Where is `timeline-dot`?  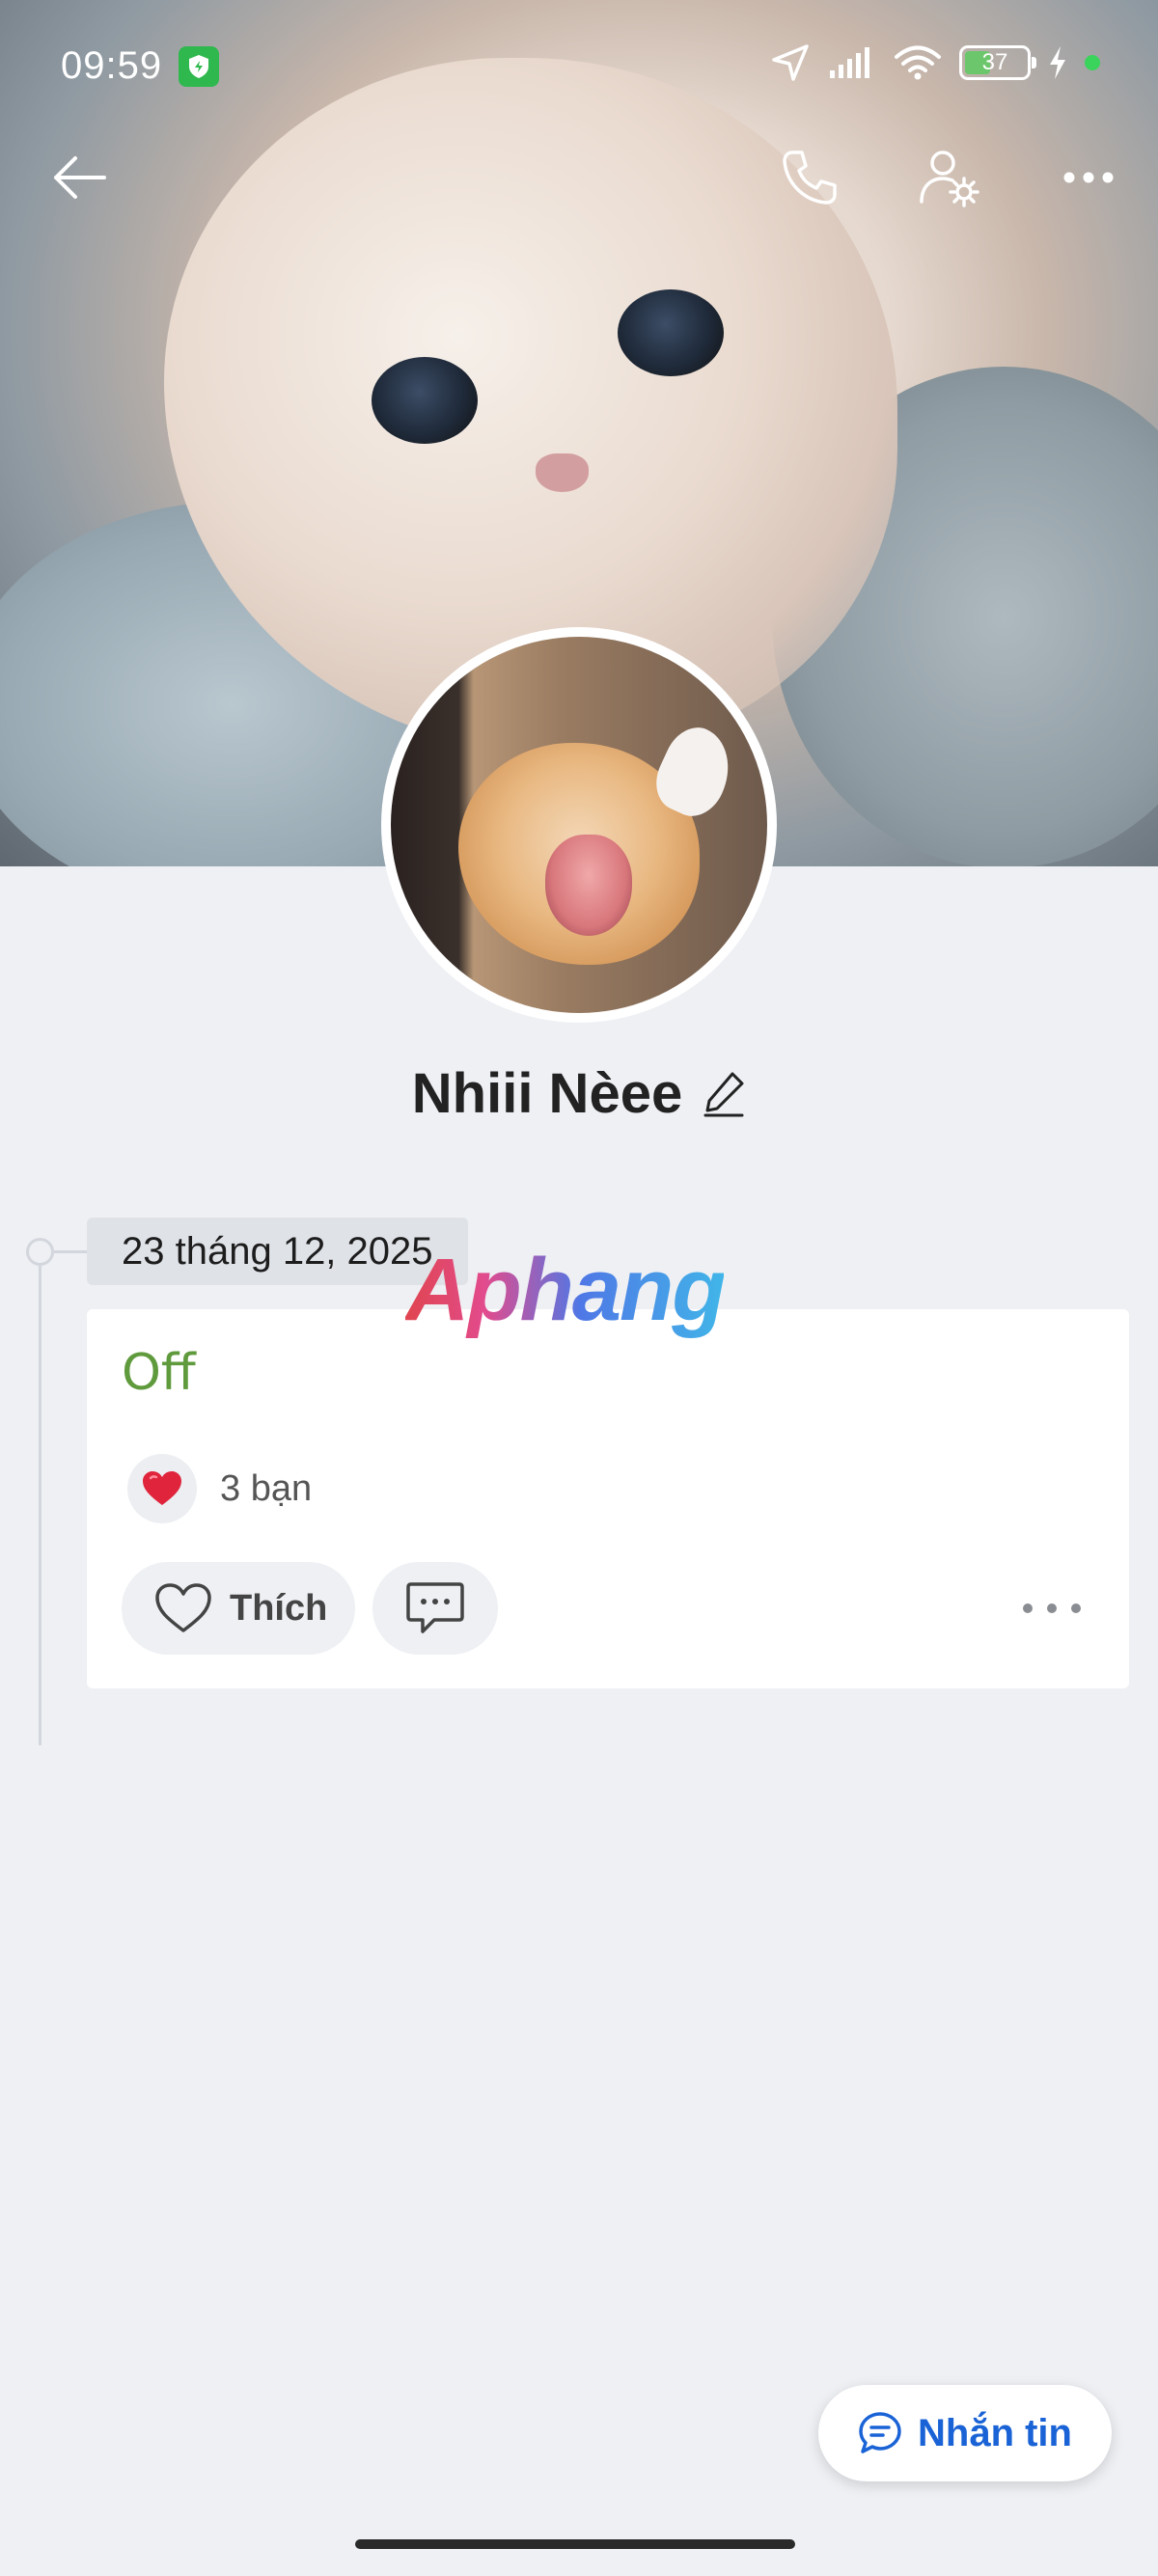
timeline-dot is located at coordinates (40, 1252).